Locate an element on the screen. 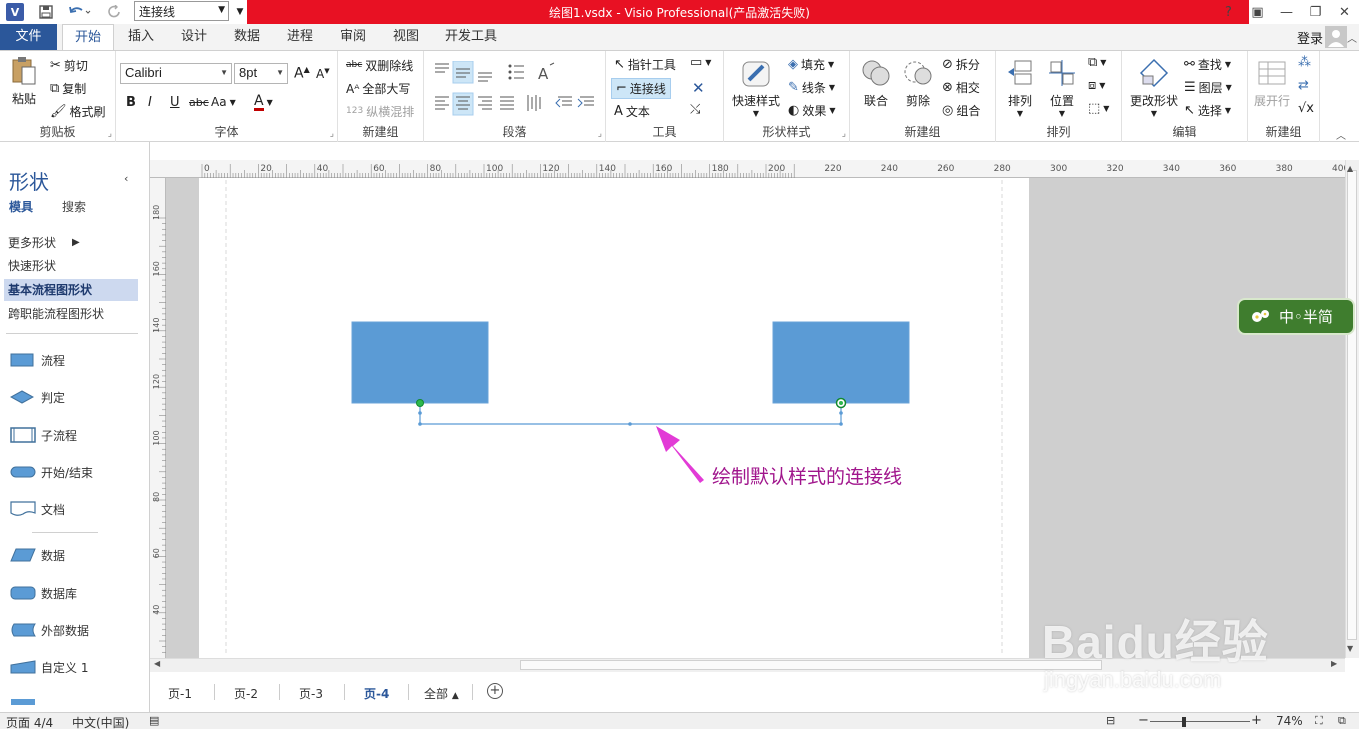  zoom-slider is located at coordinates (1200, 721).